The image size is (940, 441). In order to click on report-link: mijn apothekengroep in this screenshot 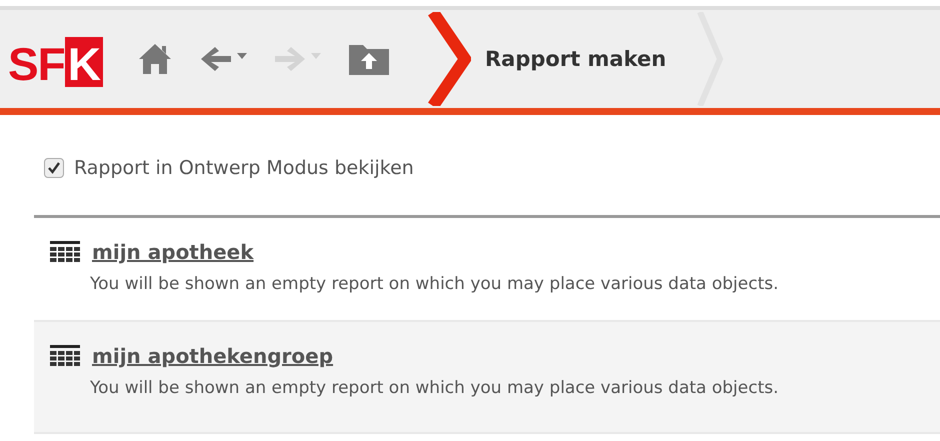, I will do `click(213, 356)`.